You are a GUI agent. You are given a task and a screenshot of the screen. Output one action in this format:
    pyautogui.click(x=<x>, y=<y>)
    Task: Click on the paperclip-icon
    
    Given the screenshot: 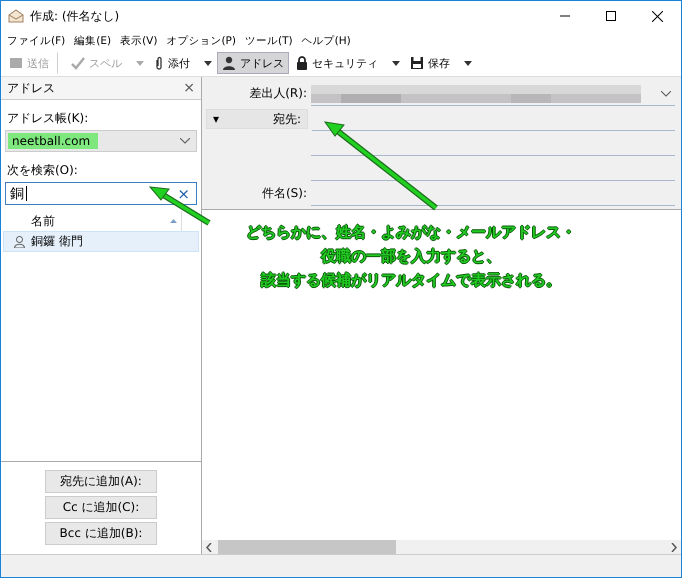 What is the action you would take?
    pyautogui.click(x=159, y=63)
    